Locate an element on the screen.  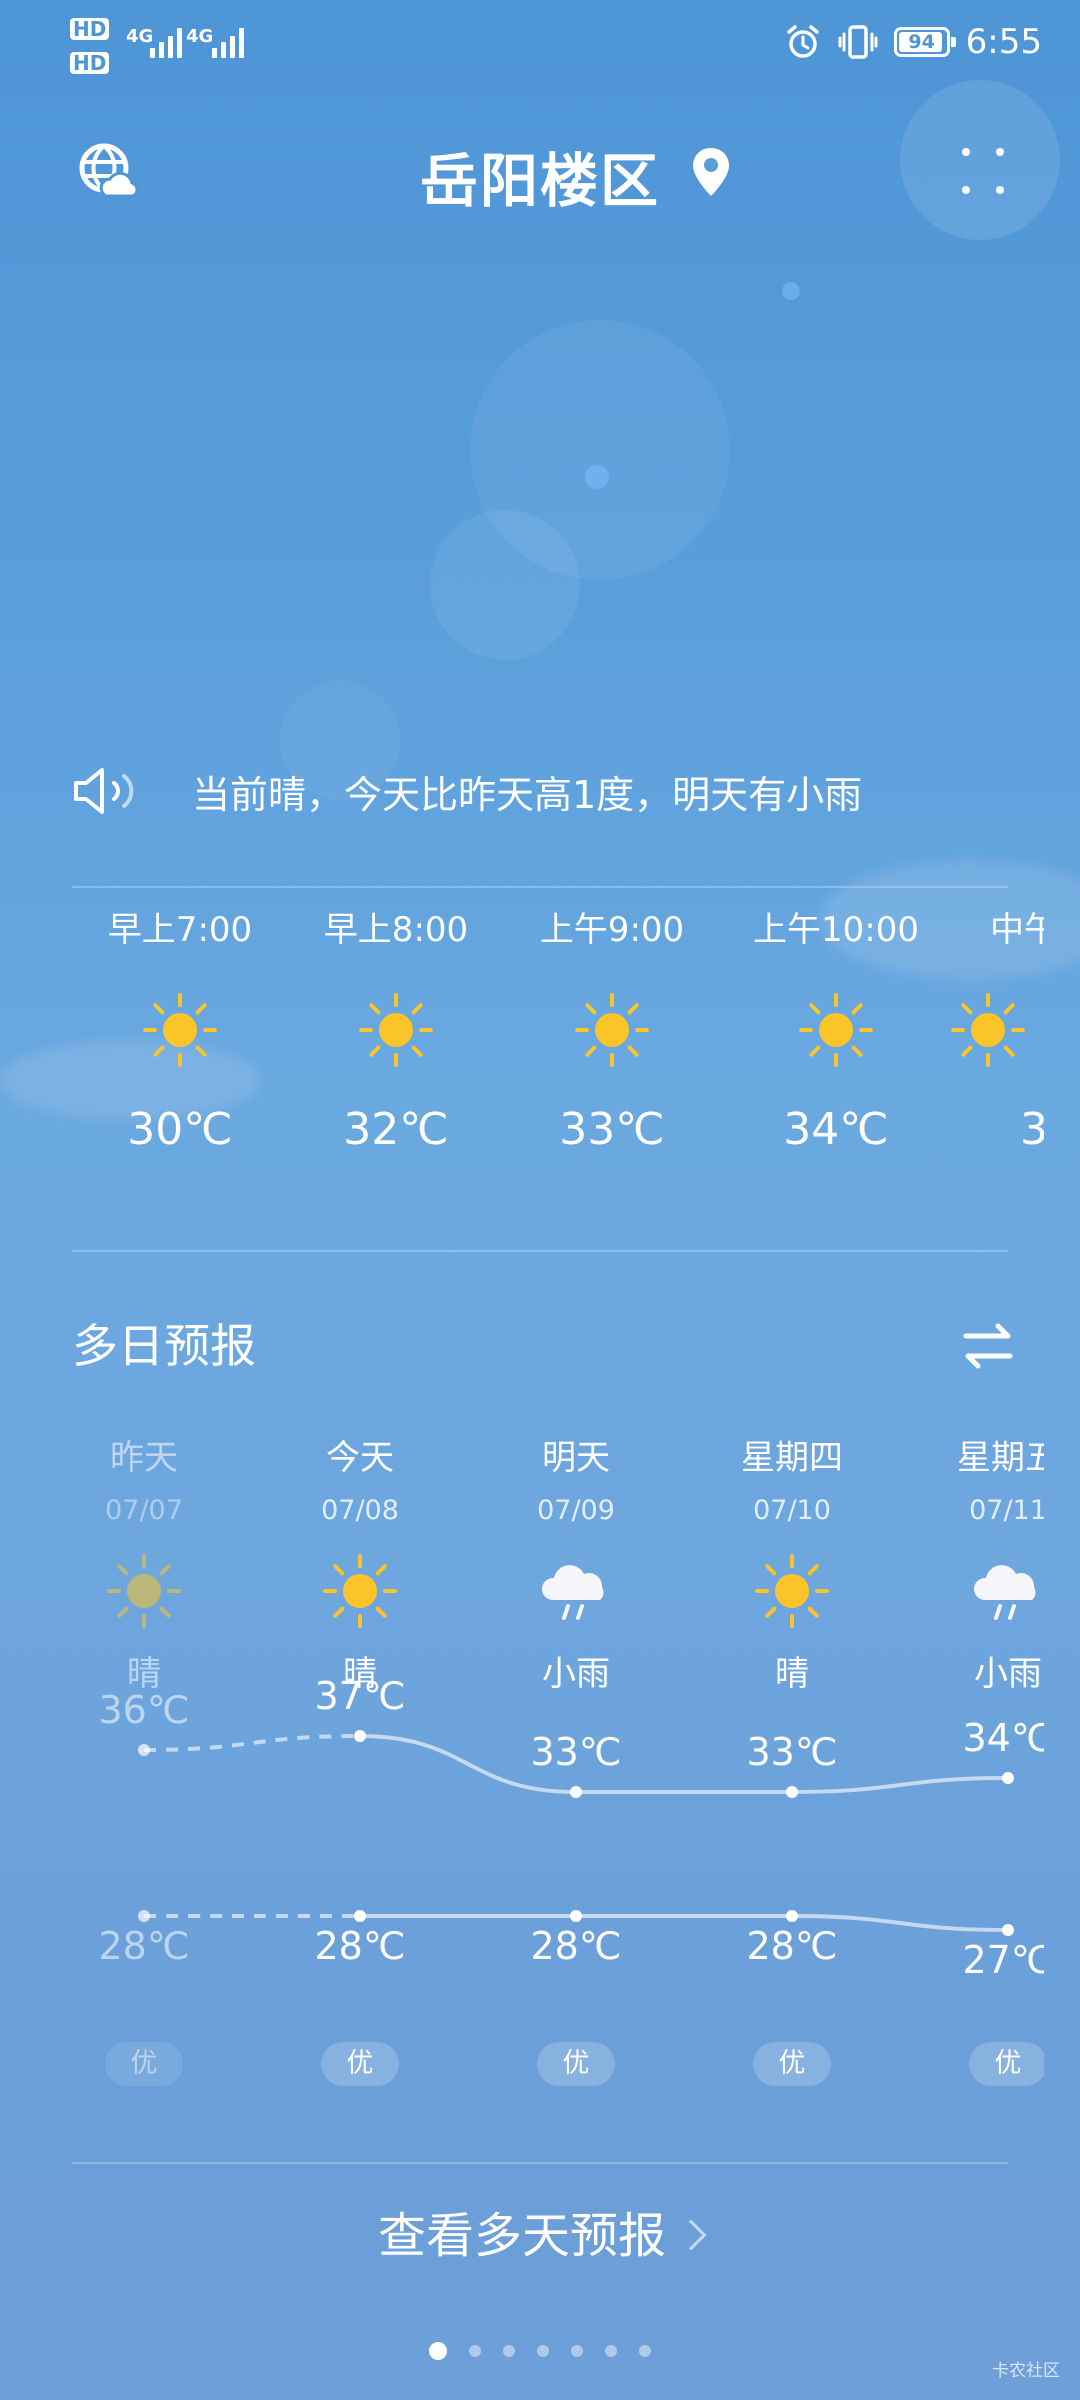
day-item: 星期五 07/11 小雨 is located at coordinates (976, 1566).